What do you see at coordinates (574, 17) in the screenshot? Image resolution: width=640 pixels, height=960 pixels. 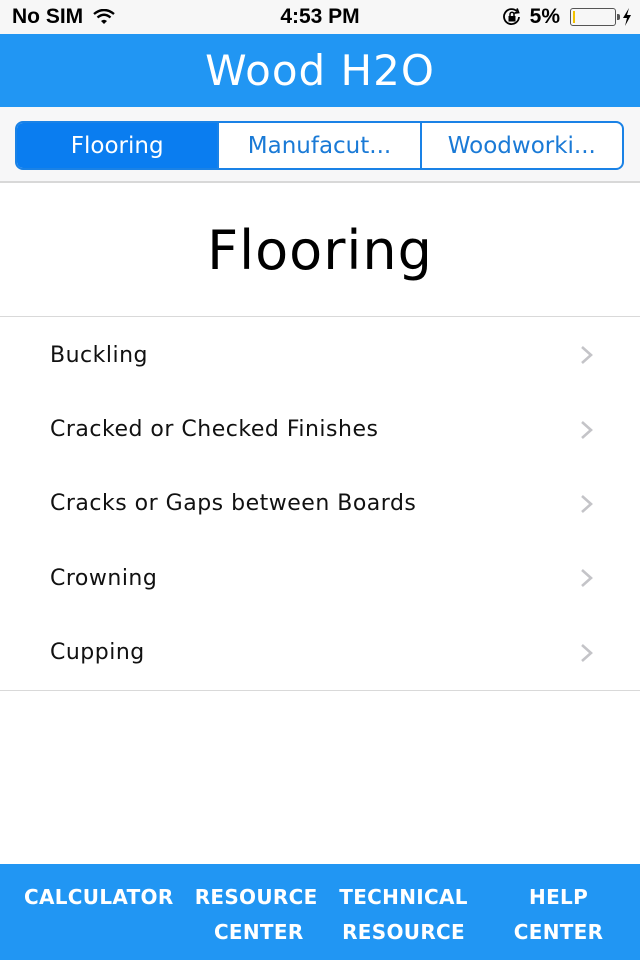 I see `battery-fill` at bounding box center [574, 17].